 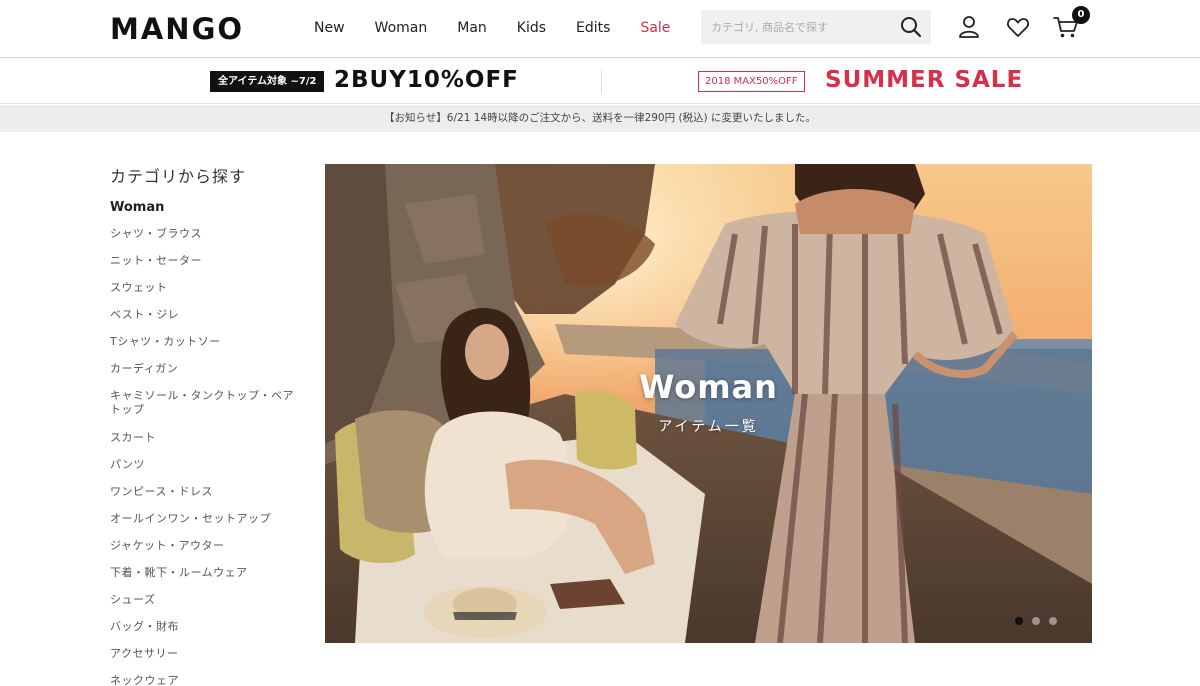 I want to click on sidebar-item: スウェット, so click(x=205, y=288).